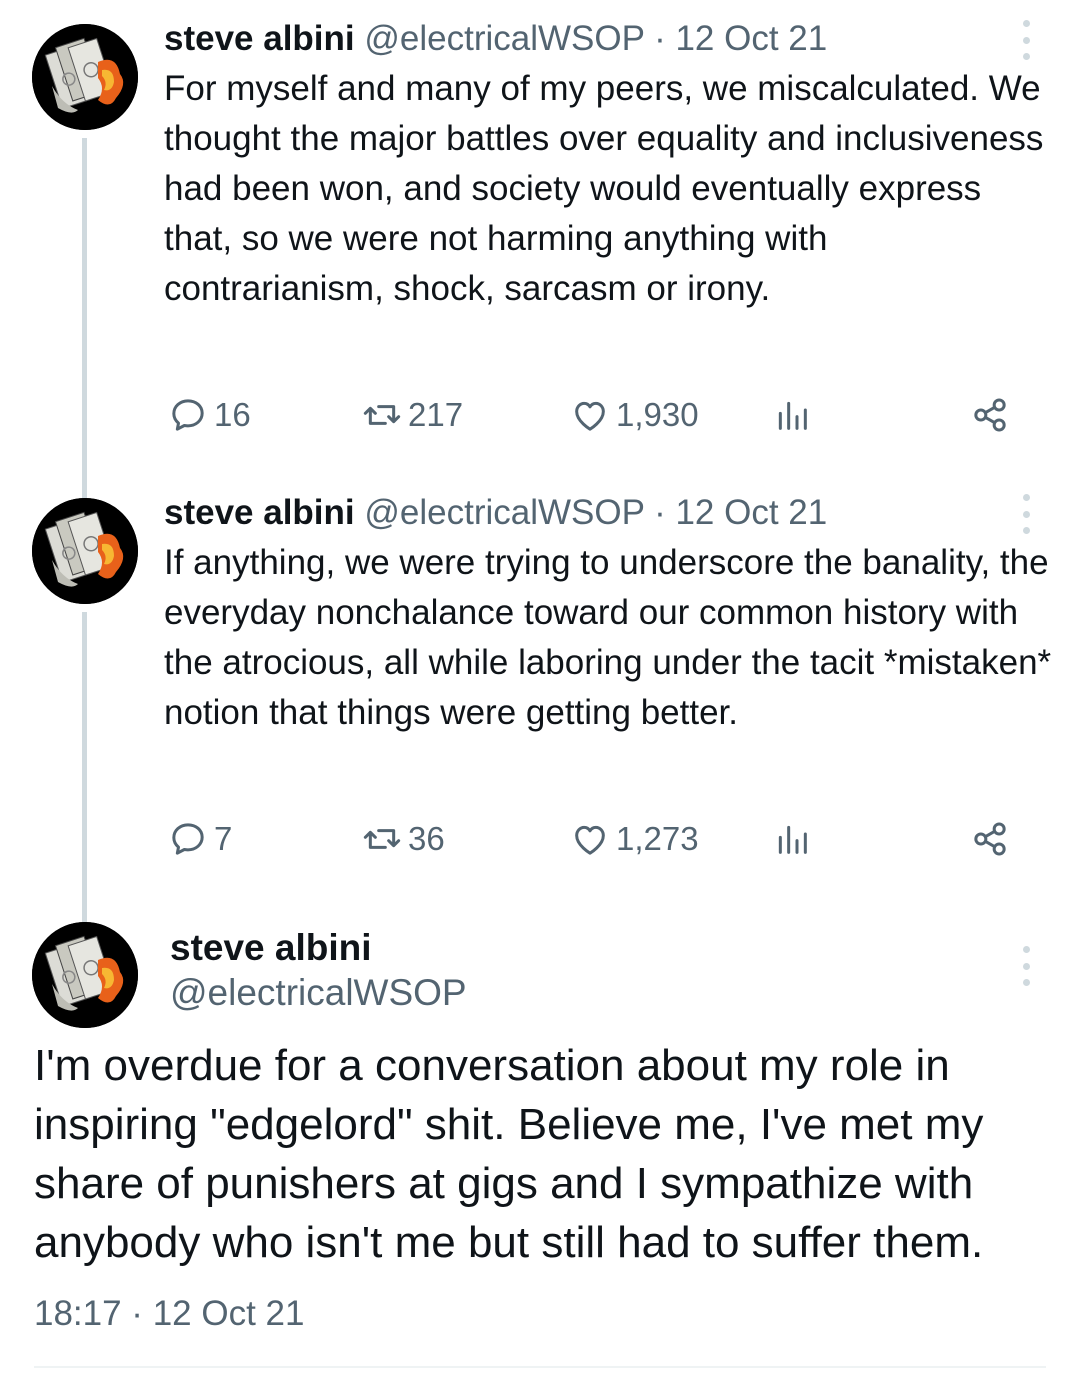 The width and height of the screenshot is (1080, 1377). What do you see at coordinates (657, 838) in the screenshot?
I see `like-count: 1,273` at bounding box center [657, 838].